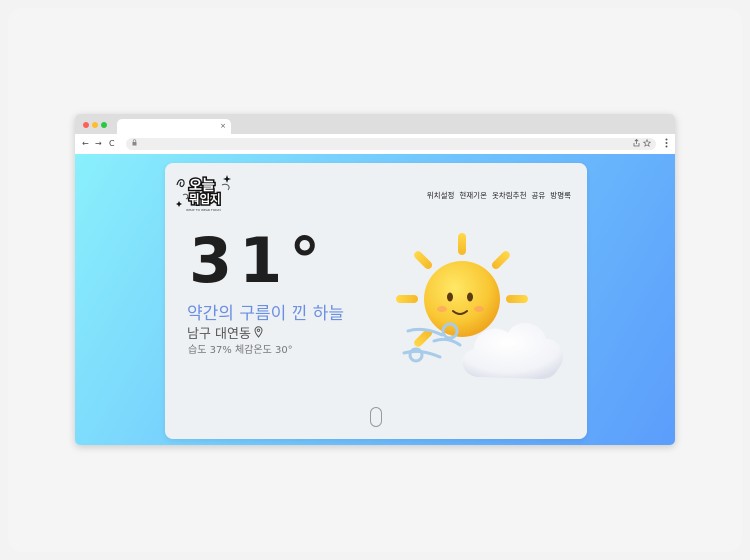 The height and width of the screenshot is (560, 750). I want to click on close-window-button, so click(86, 125).